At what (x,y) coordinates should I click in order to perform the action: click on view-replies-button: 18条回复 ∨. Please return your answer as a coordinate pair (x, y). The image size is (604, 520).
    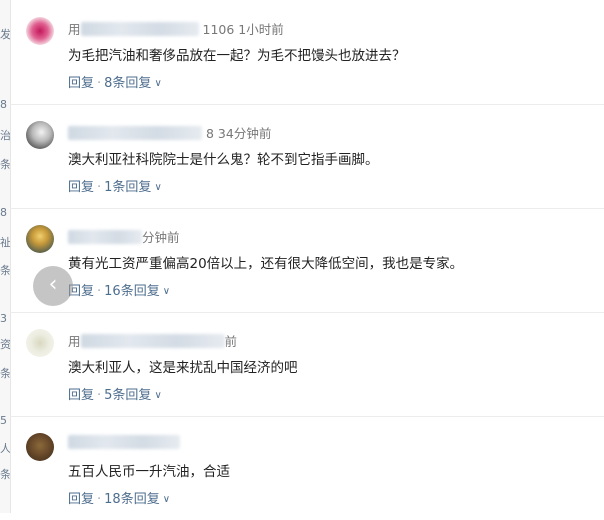
    Looking at the image, I should click on (137, 499).